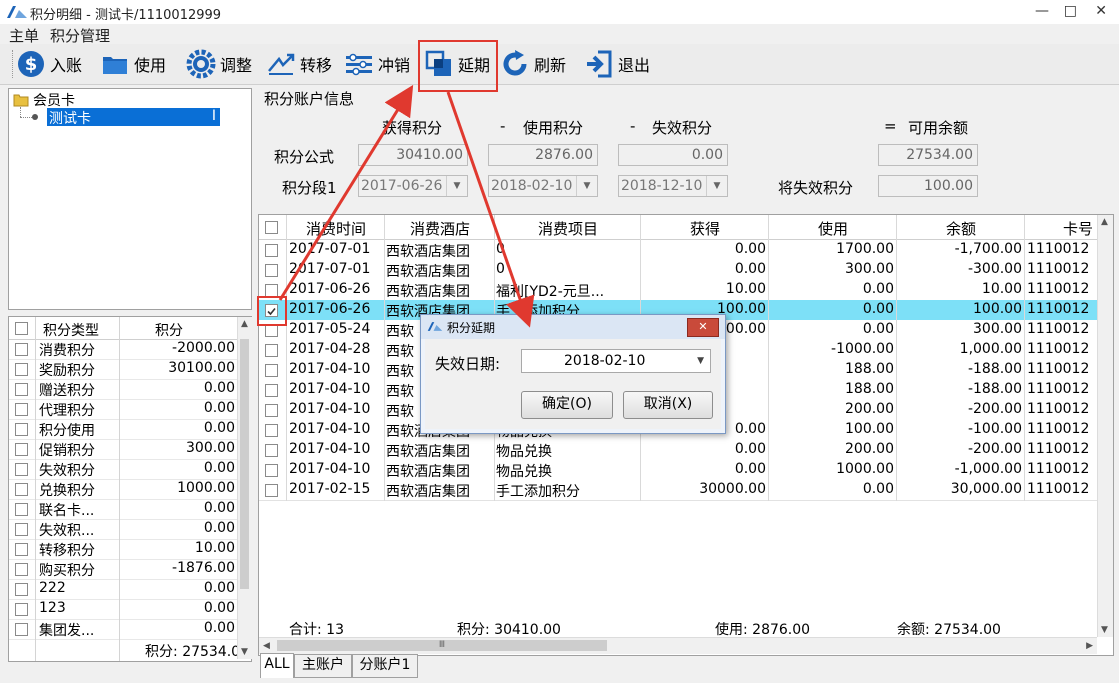 The image size is (1119, 683). Describe the element at coordinates (123, 629) in the screenshot. I see `points-type-row: 集团发... 0.00` at that location.